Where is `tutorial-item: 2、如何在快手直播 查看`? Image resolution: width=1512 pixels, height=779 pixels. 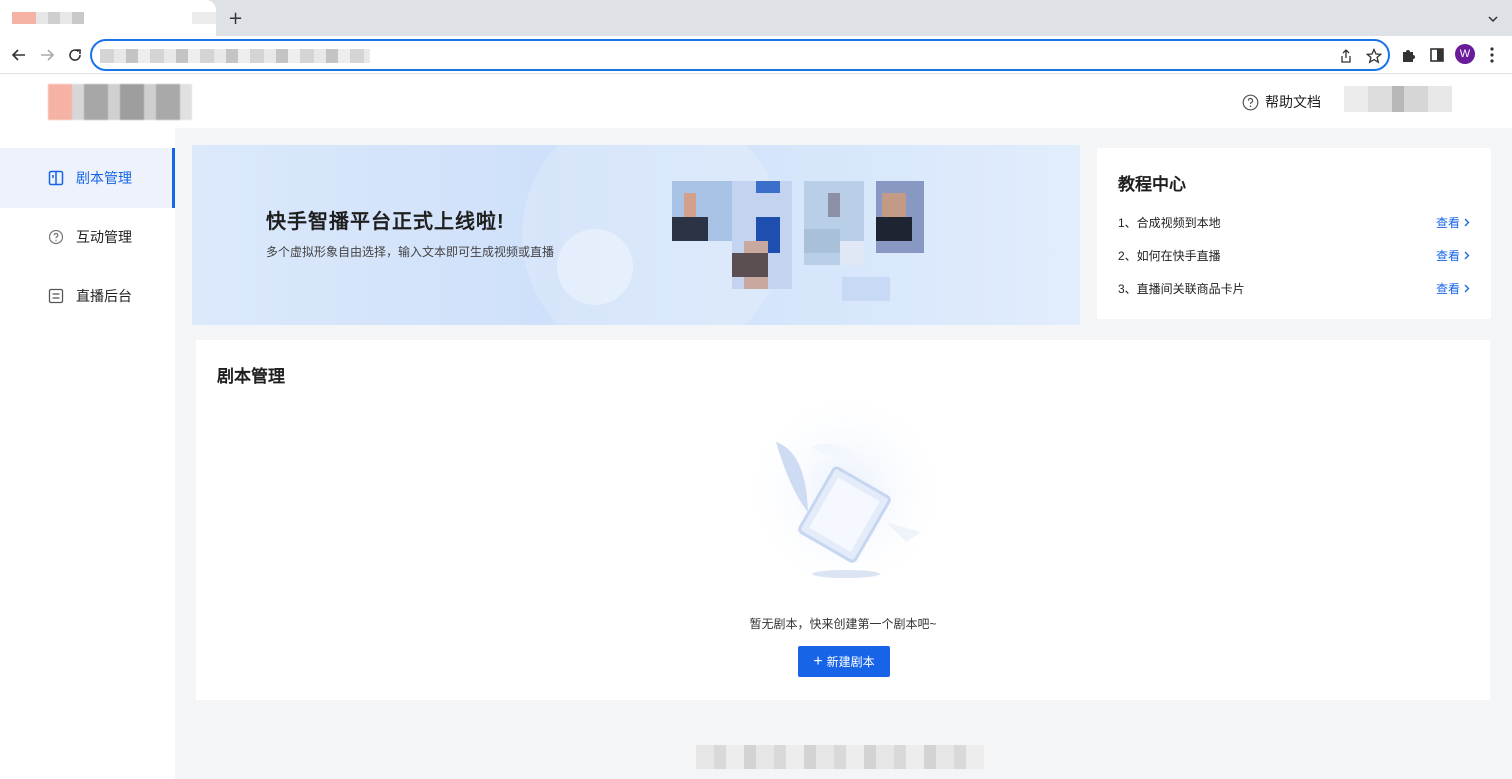 tutorial-item: 2、如何在快手直播 查看 is located at coordinates (1294, 255).